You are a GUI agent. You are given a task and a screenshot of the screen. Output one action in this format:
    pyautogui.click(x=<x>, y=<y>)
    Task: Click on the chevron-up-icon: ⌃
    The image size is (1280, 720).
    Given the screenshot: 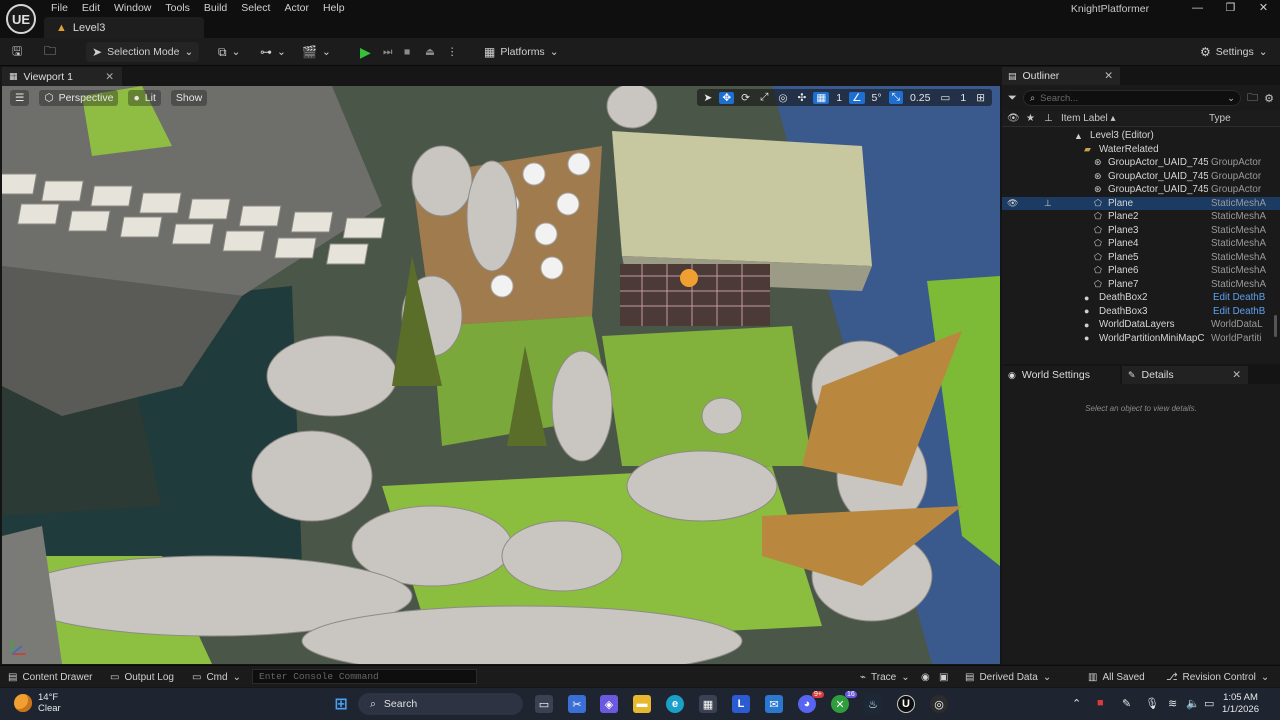 What is the action you would take?
    pyautogui.click(x=1076, y=703)
    